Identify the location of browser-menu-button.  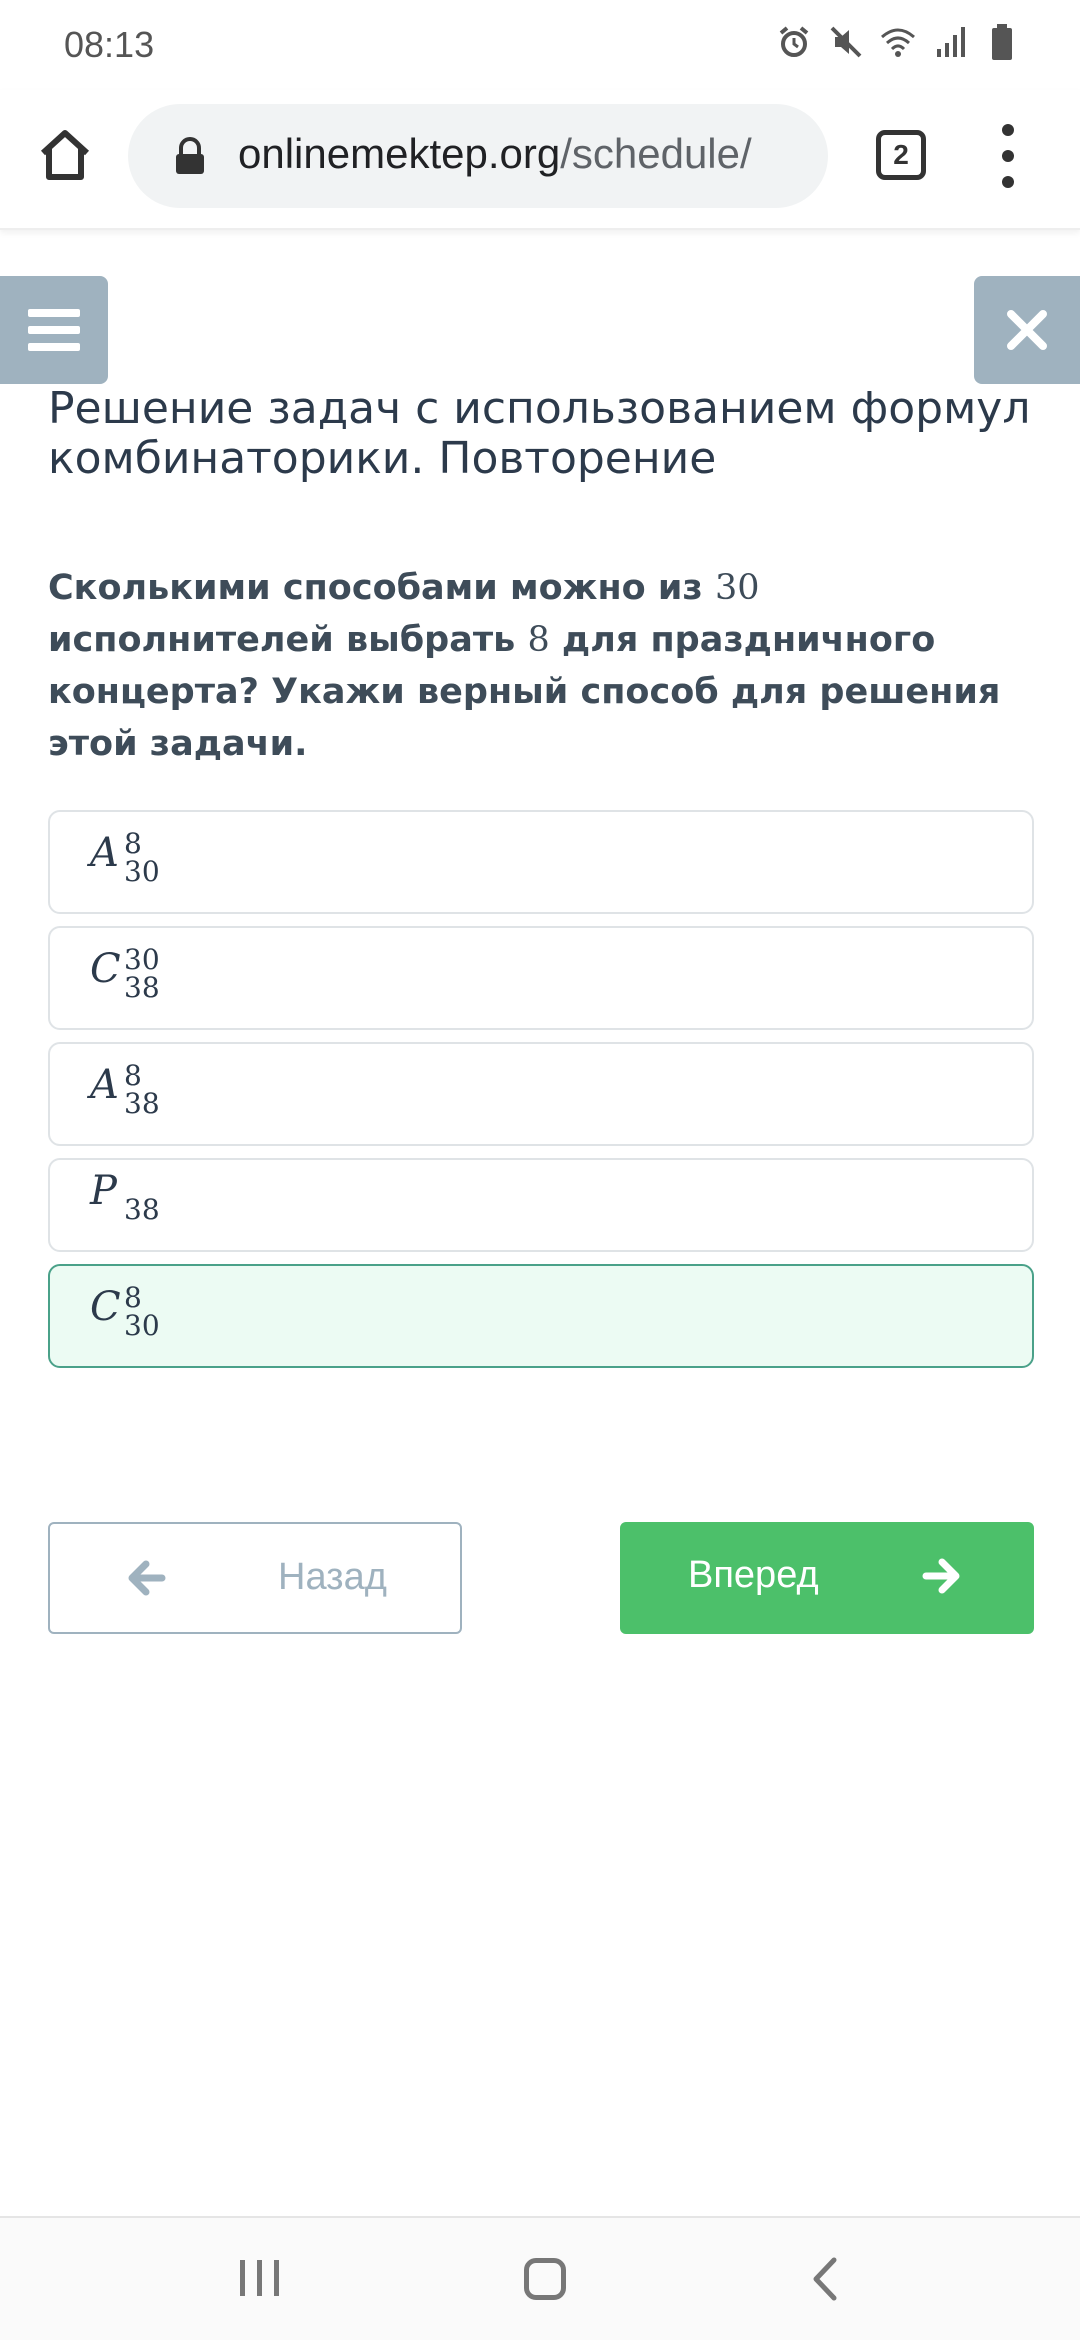
(1008, 156).